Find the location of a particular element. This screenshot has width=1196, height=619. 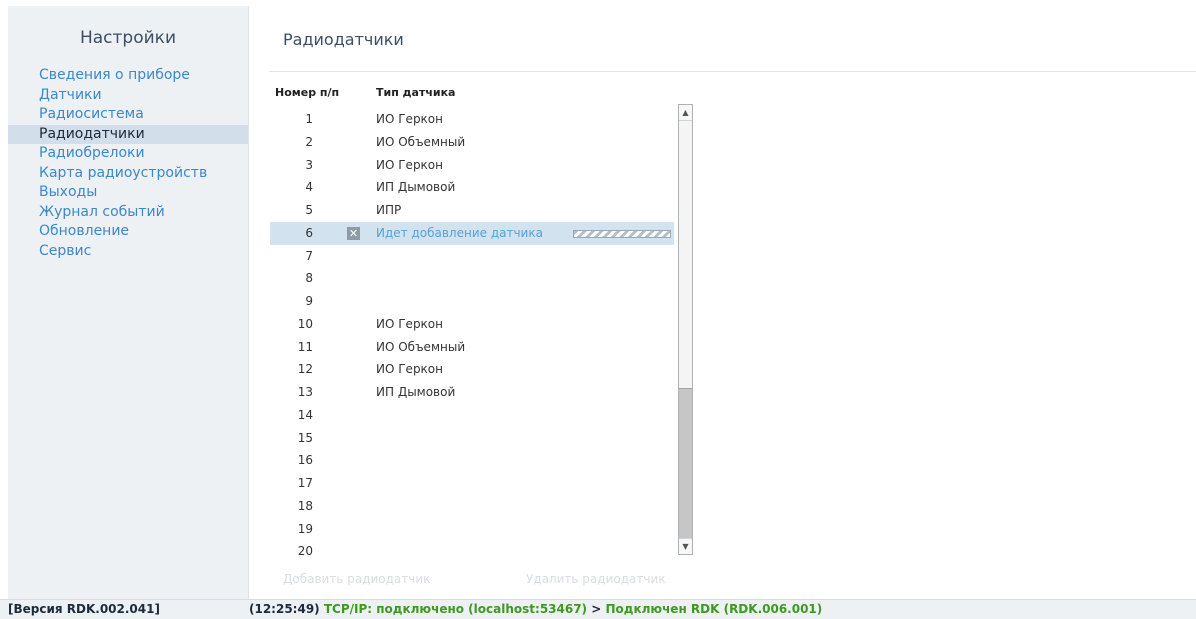

table-row: 9 is located at coordinates (472, 301).